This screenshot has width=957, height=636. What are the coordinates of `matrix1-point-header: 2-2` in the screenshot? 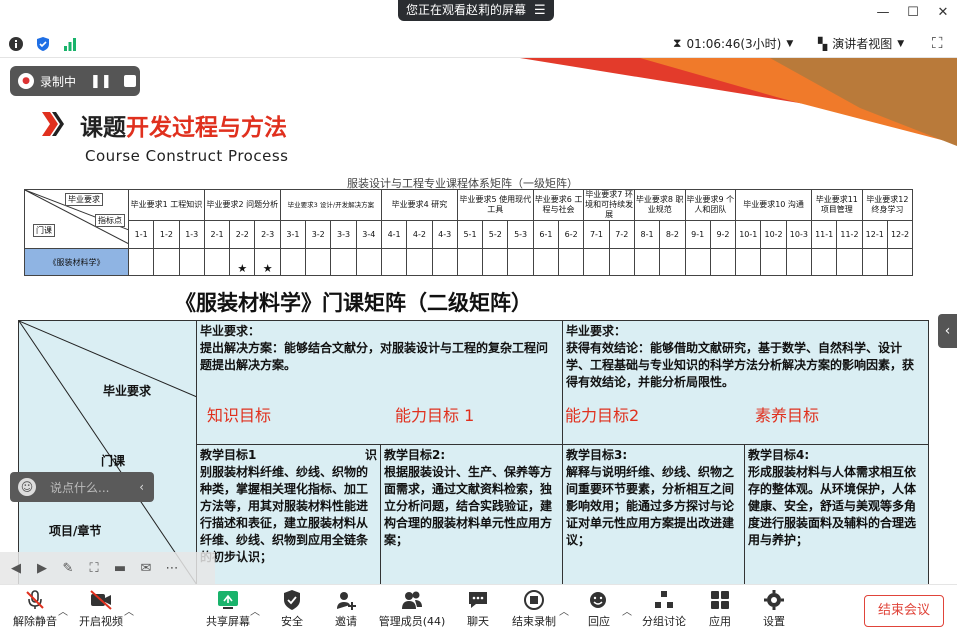 It's located at (242, 234).